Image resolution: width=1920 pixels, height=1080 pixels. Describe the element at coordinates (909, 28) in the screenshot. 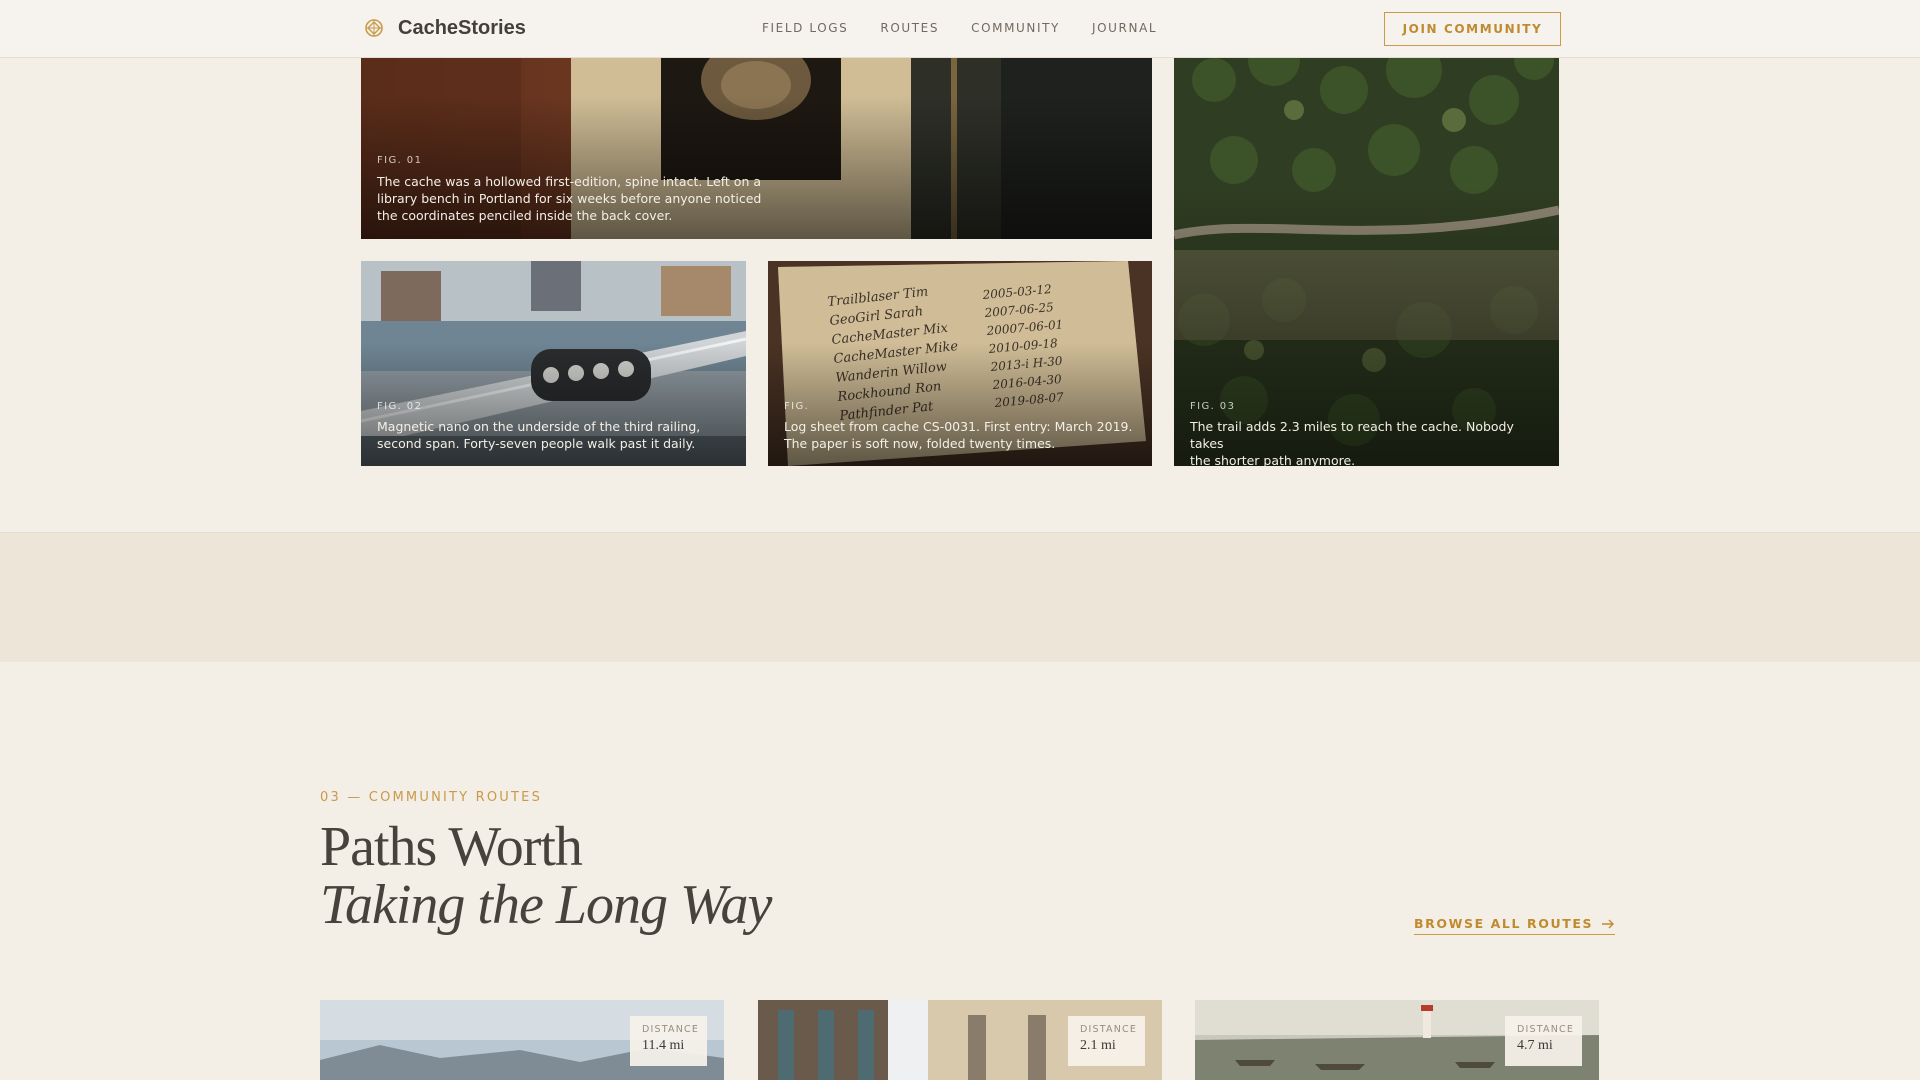

I see `nav-link-routes: ROUTES` at that location.